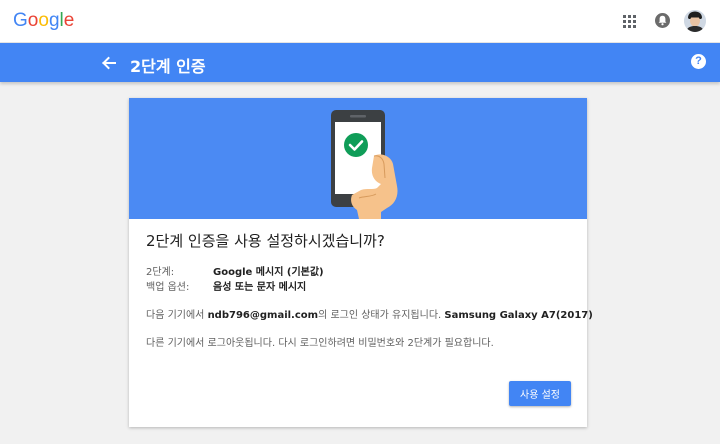  What do you see at coordinates (54, 20) in the screenshot?
I see `logo-letter: g` at bounding box center [54, 20].